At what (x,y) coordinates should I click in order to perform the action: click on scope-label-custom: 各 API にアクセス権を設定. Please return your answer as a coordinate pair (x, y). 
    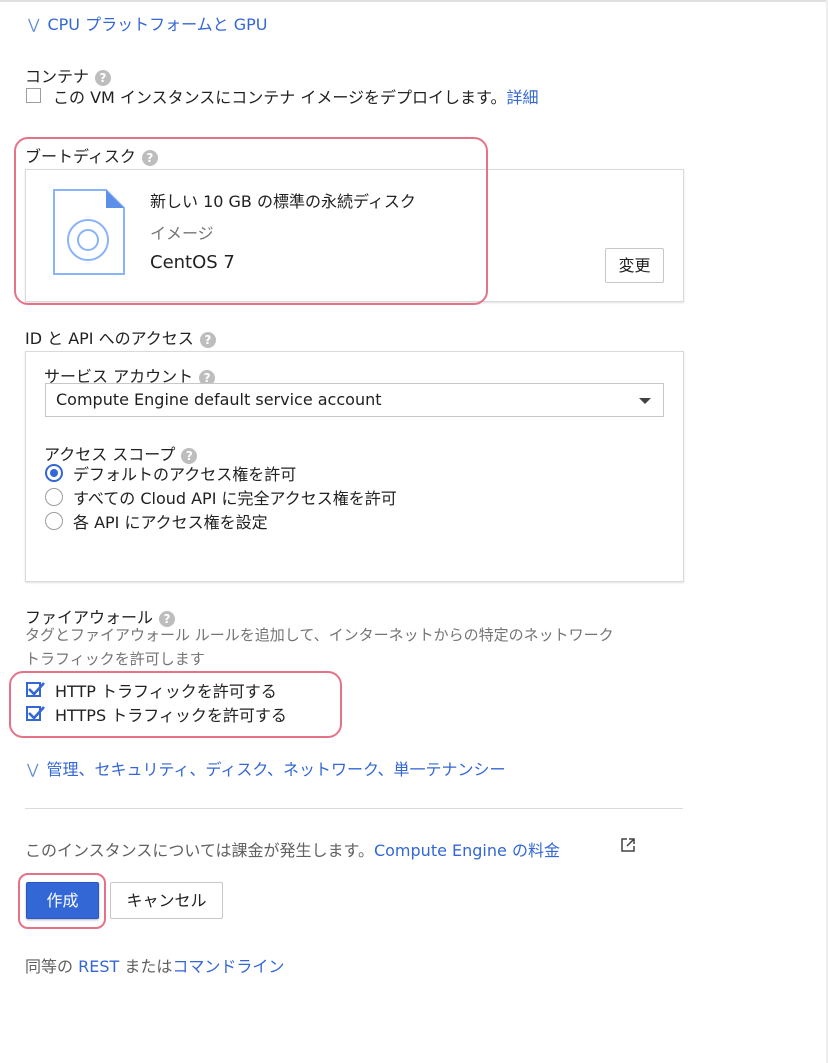
    Looking at the image, I should click on (170, 522).